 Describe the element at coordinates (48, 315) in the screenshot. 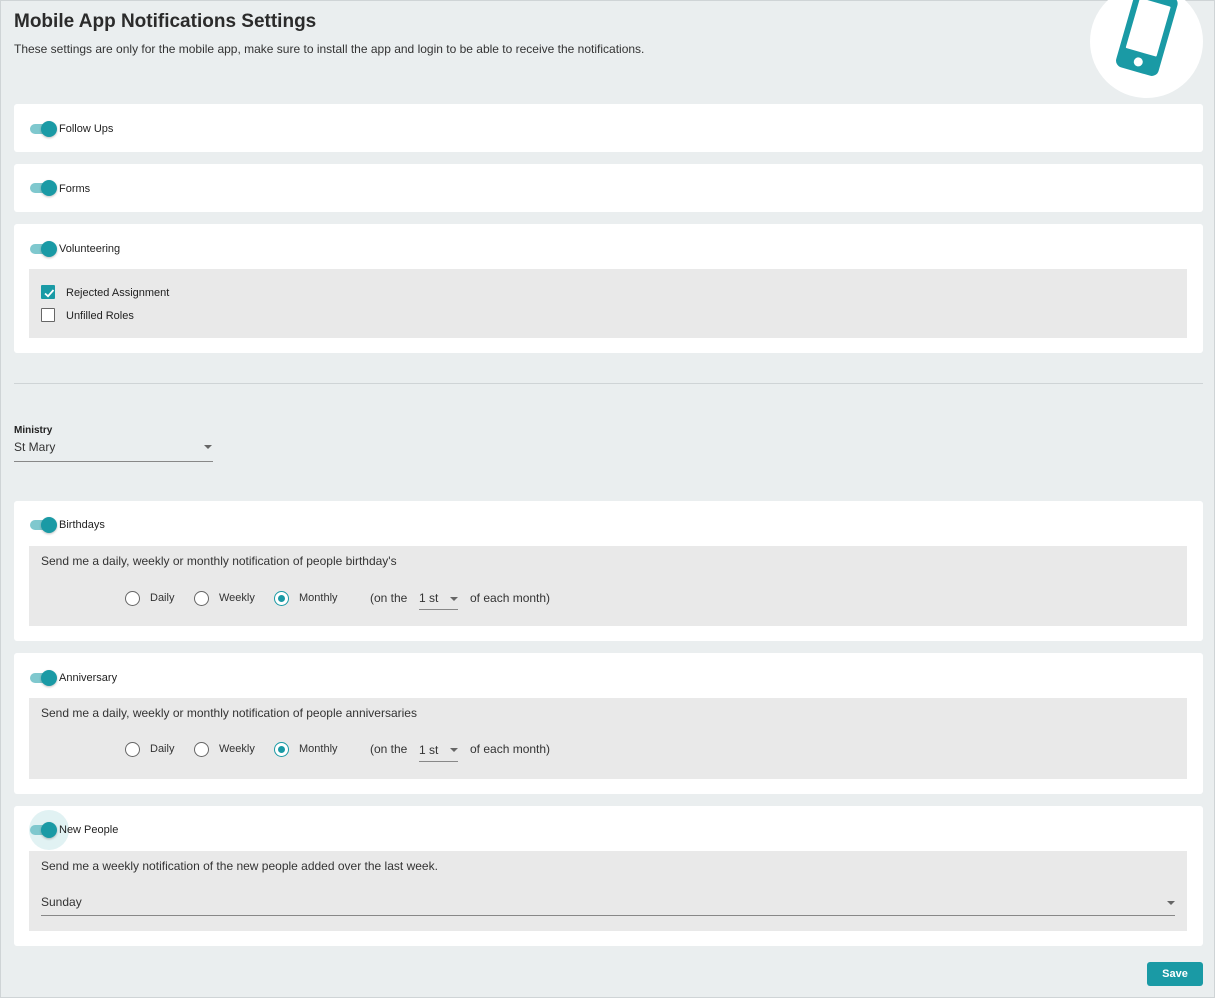

I see `unfilled-roles-checkbox` at that location.